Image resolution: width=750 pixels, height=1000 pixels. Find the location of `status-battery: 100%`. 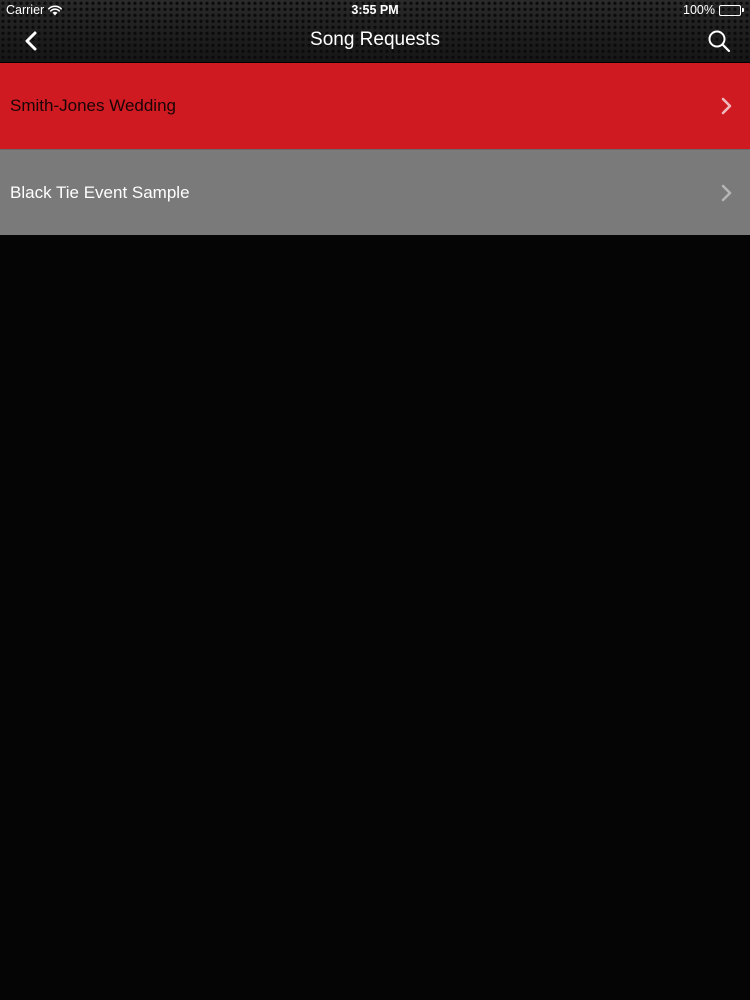

status-battery: 100% is located at coordinates (713, 10).